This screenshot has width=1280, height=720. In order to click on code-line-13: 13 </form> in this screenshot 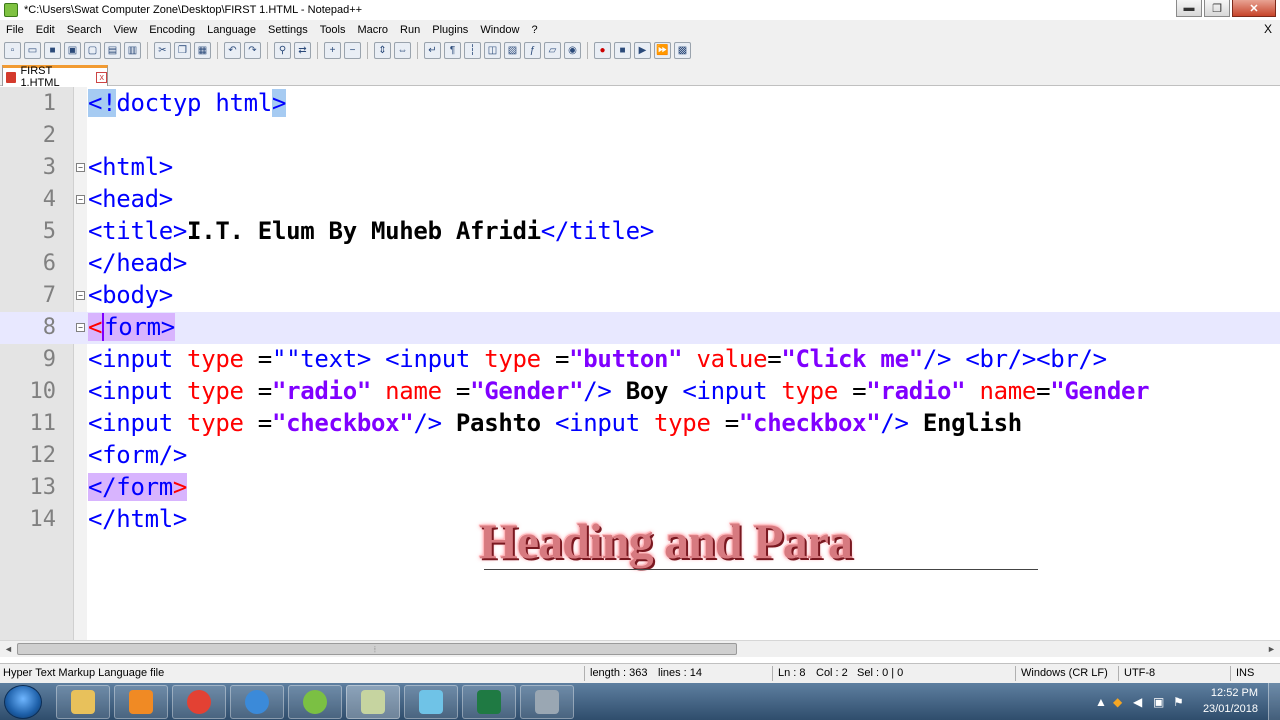, I will do `click(640, 488)`.